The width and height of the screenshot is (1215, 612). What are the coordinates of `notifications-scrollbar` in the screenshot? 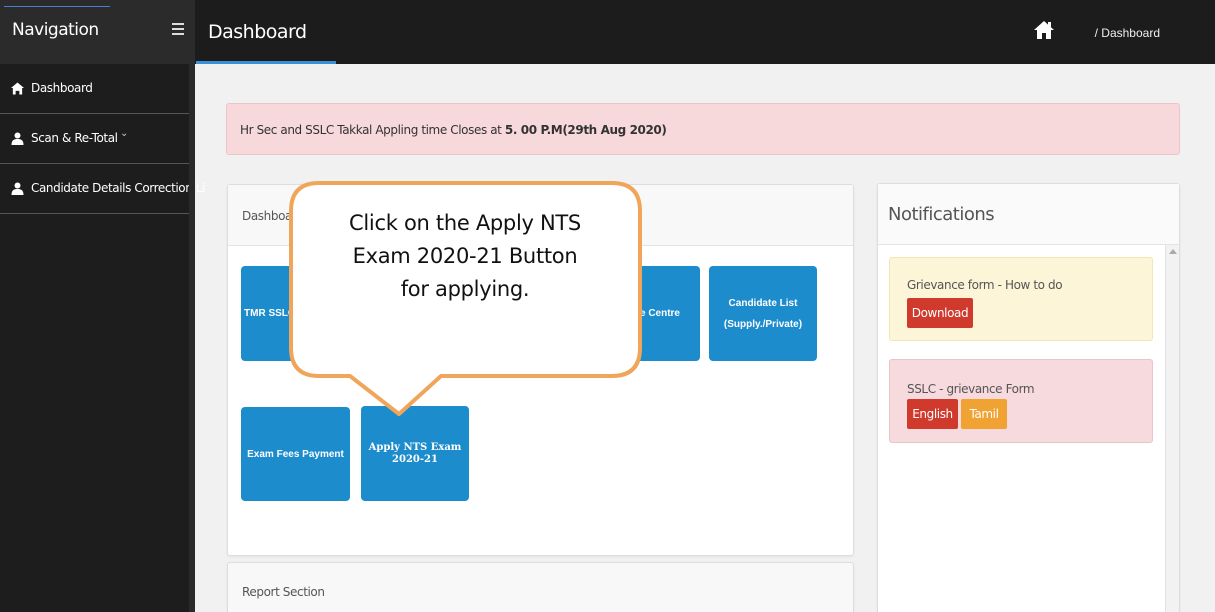 It's located at (1172, 428).